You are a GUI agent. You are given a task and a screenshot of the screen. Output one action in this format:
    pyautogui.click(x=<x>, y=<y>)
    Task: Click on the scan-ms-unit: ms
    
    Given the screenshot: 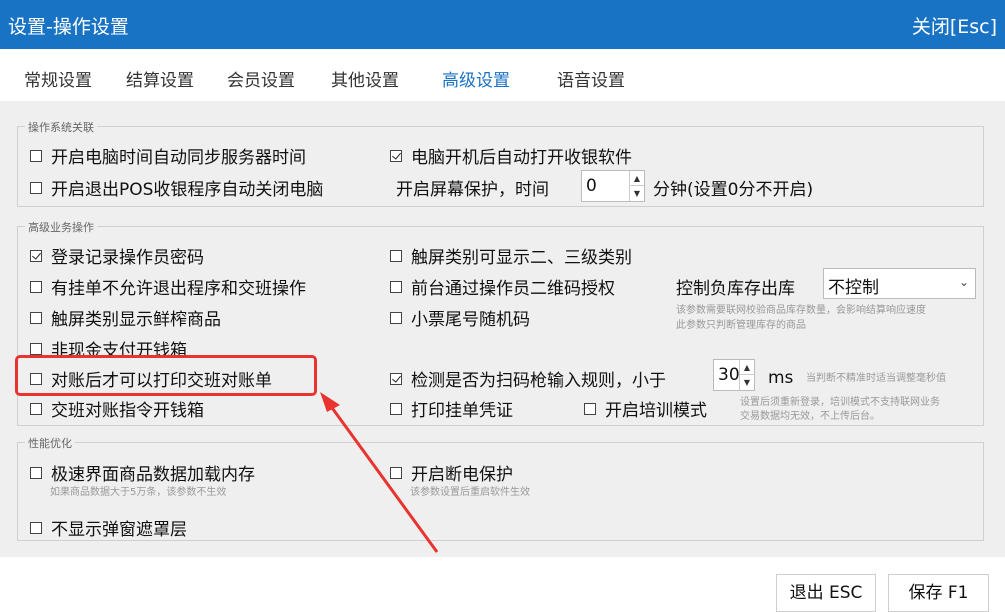 What is the action you would take?
    pyautogui.click(x=781, y=378)
    